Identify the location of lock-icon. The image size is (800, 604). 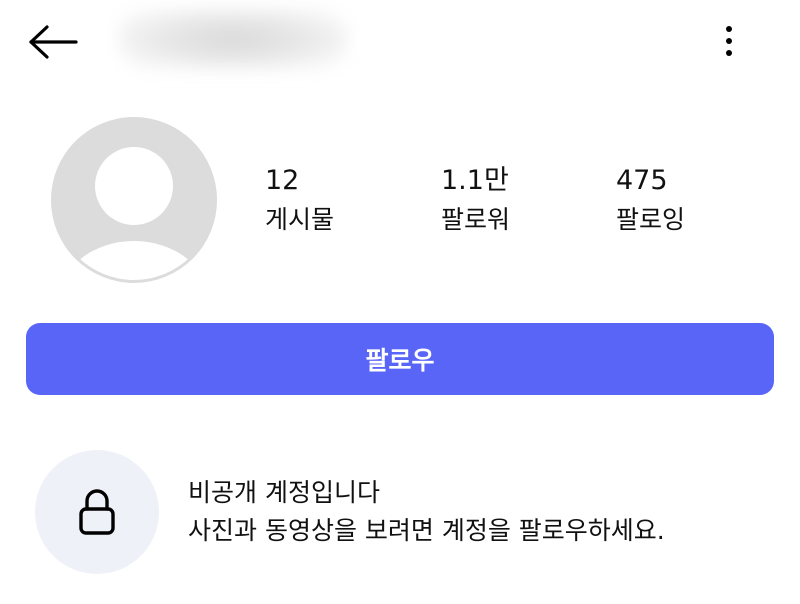
(97, 512).